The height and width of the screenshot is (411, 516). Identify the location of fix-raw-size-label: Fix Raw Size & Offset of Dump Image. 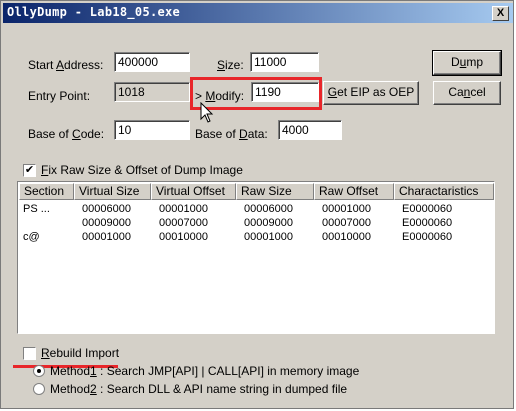
(142, 170).